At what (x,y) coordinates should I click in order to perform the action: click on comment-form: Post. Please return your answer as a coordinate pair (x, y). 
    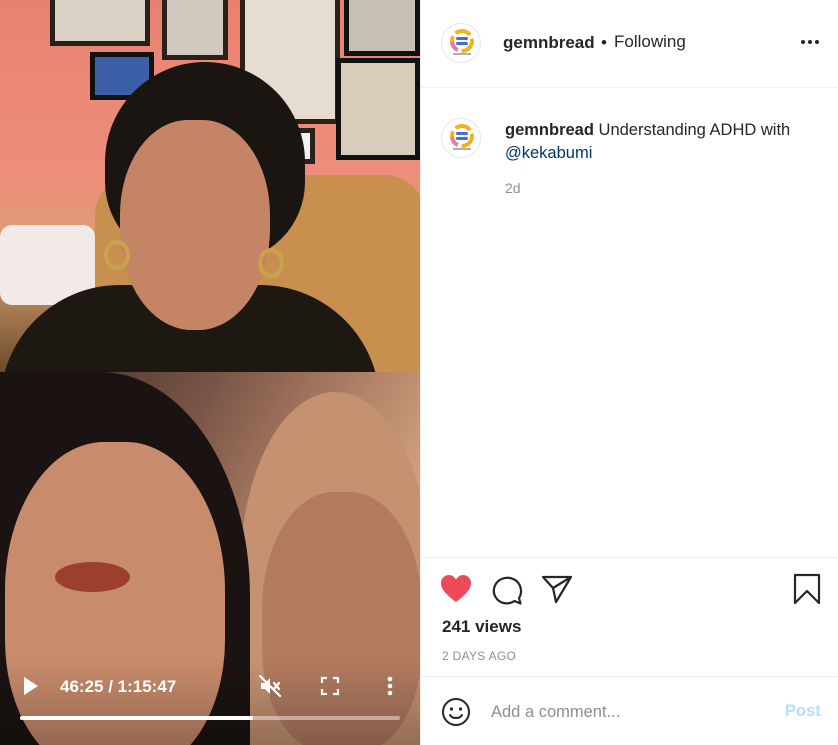
    Looking at the image, I should click on (629, 710).